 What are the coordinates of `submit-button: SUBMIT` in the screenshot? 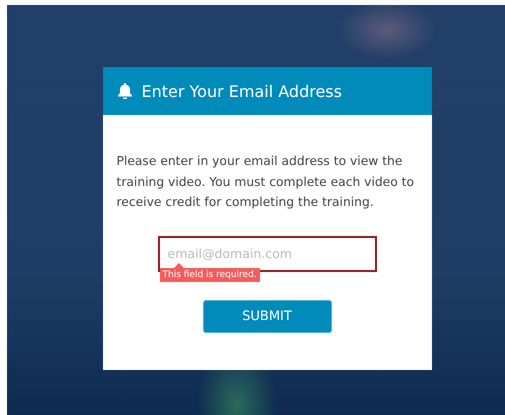 It's located at (267, 316).